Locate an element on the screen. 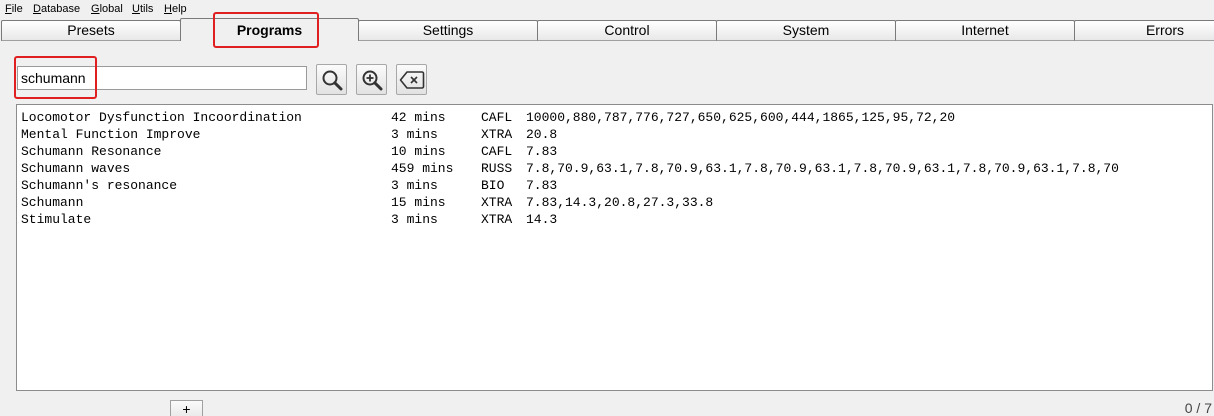  program-source: RUSS is located at coordinates (497, 168).